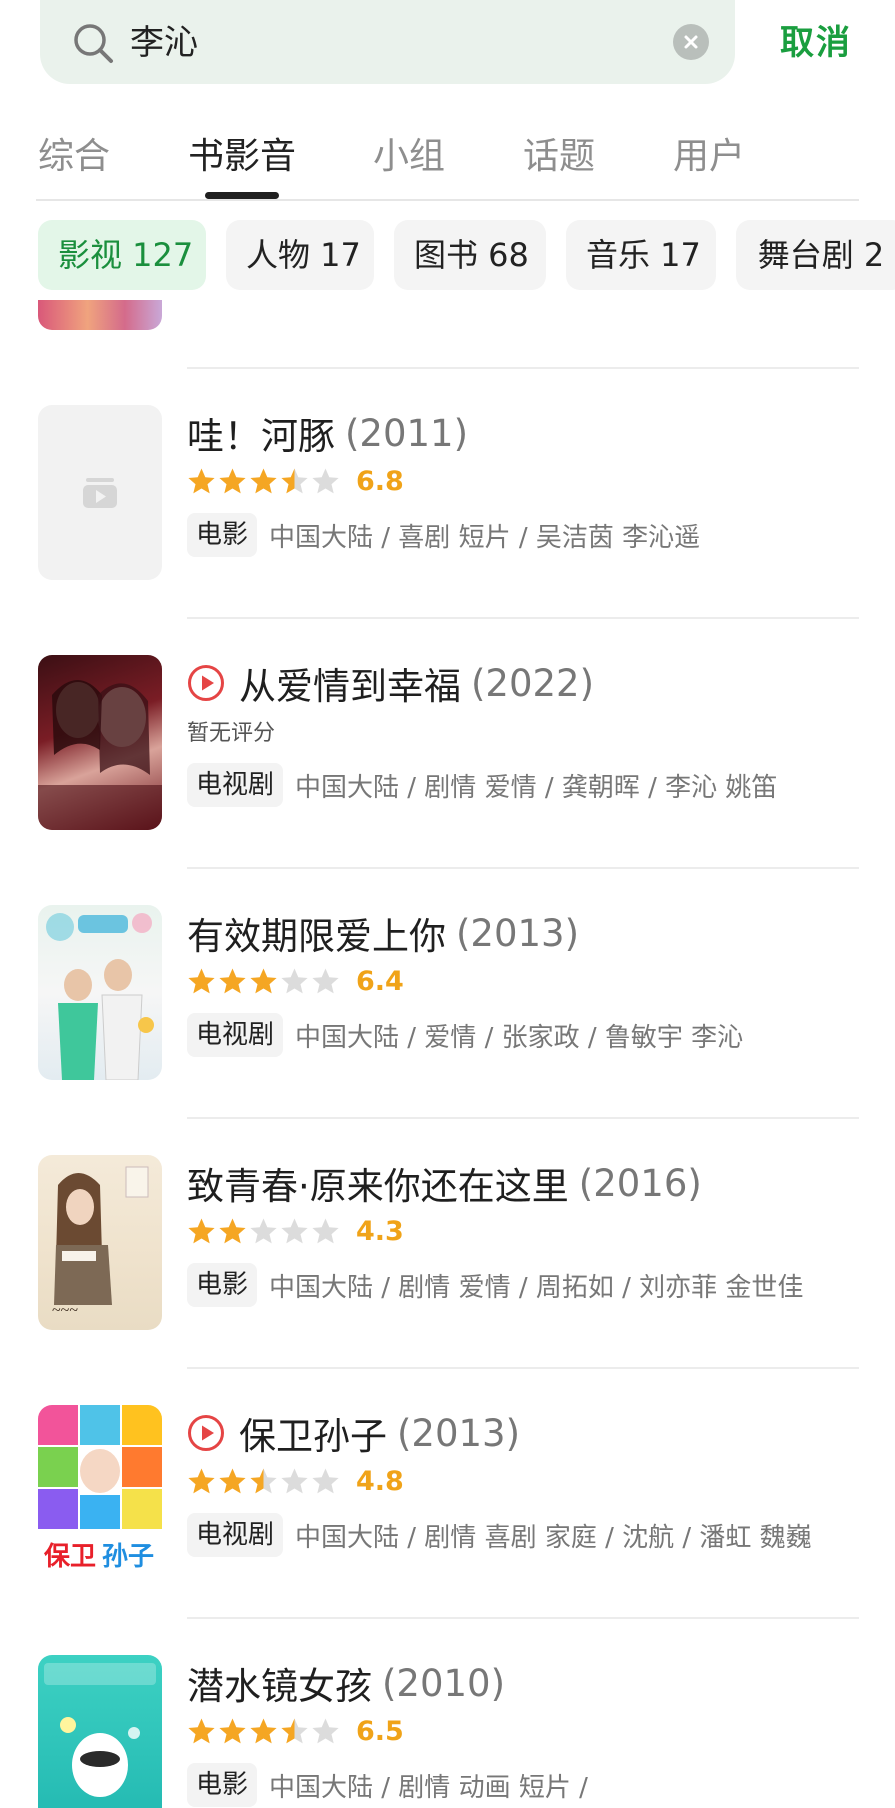  I want to click on result-year: (2011), so click(407, 433).